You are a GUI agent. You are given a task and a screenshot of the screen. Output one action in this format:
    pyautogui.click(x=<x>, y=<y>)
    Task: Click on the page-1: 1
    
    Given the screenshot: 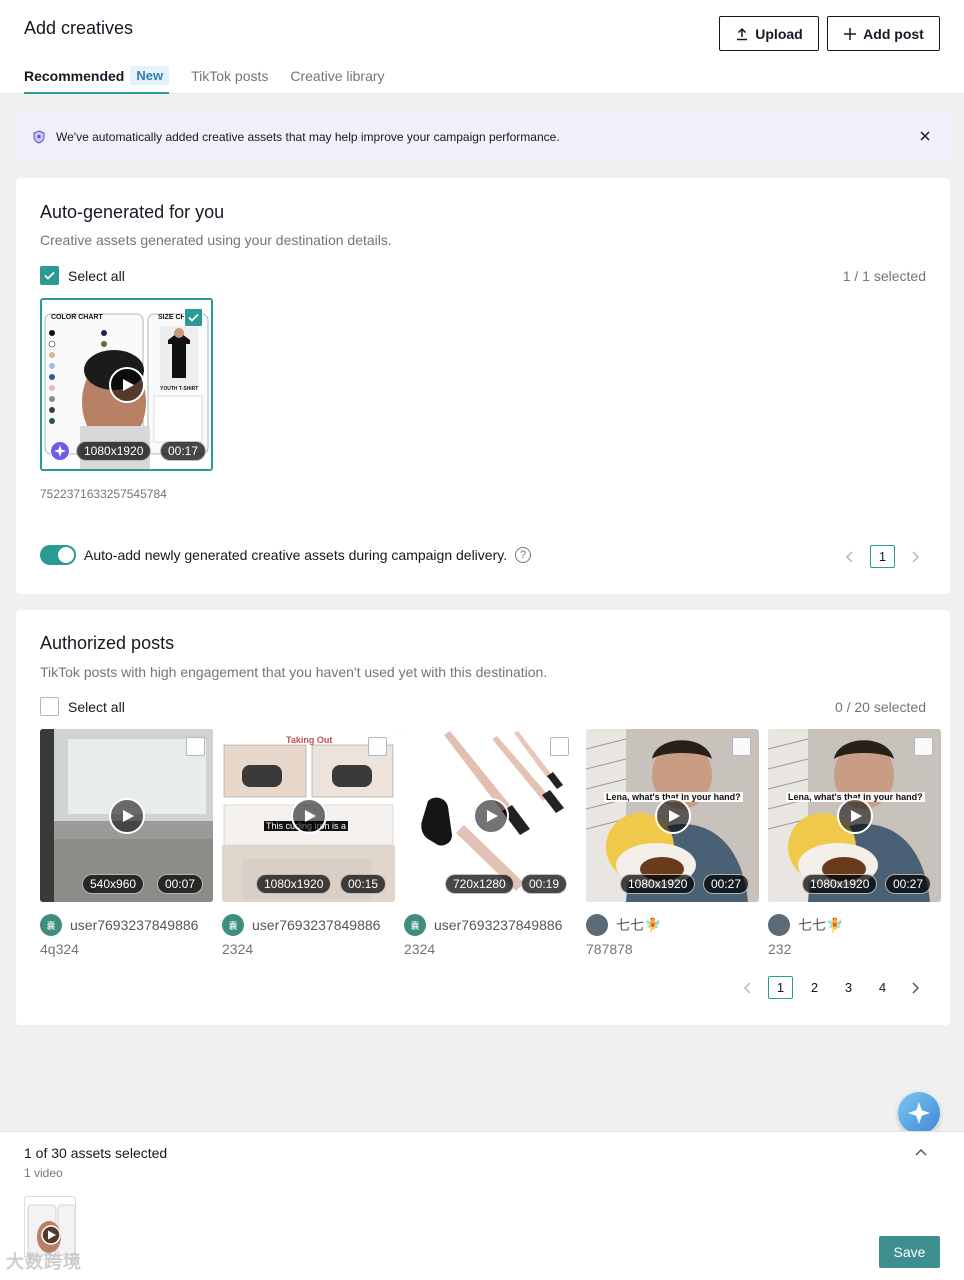 What is the action you would take?
    pyautogui.click(x=780, y=987)
    